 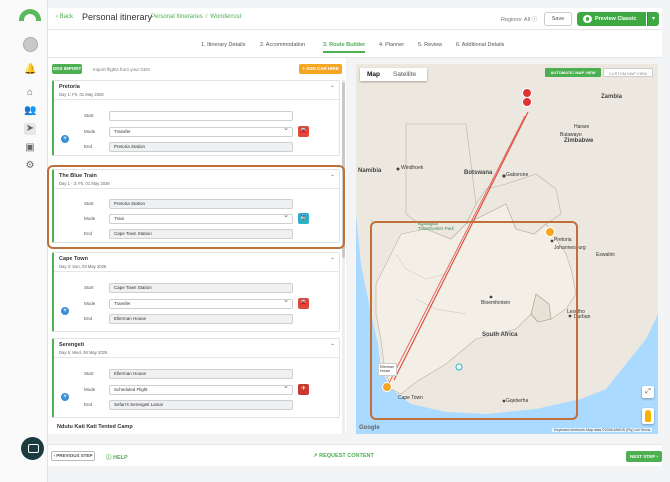 What do you see at coordinates (117, 17) in the screenshot?
I see `page-title: Personal itinerary` at bounding box center [117, 17].